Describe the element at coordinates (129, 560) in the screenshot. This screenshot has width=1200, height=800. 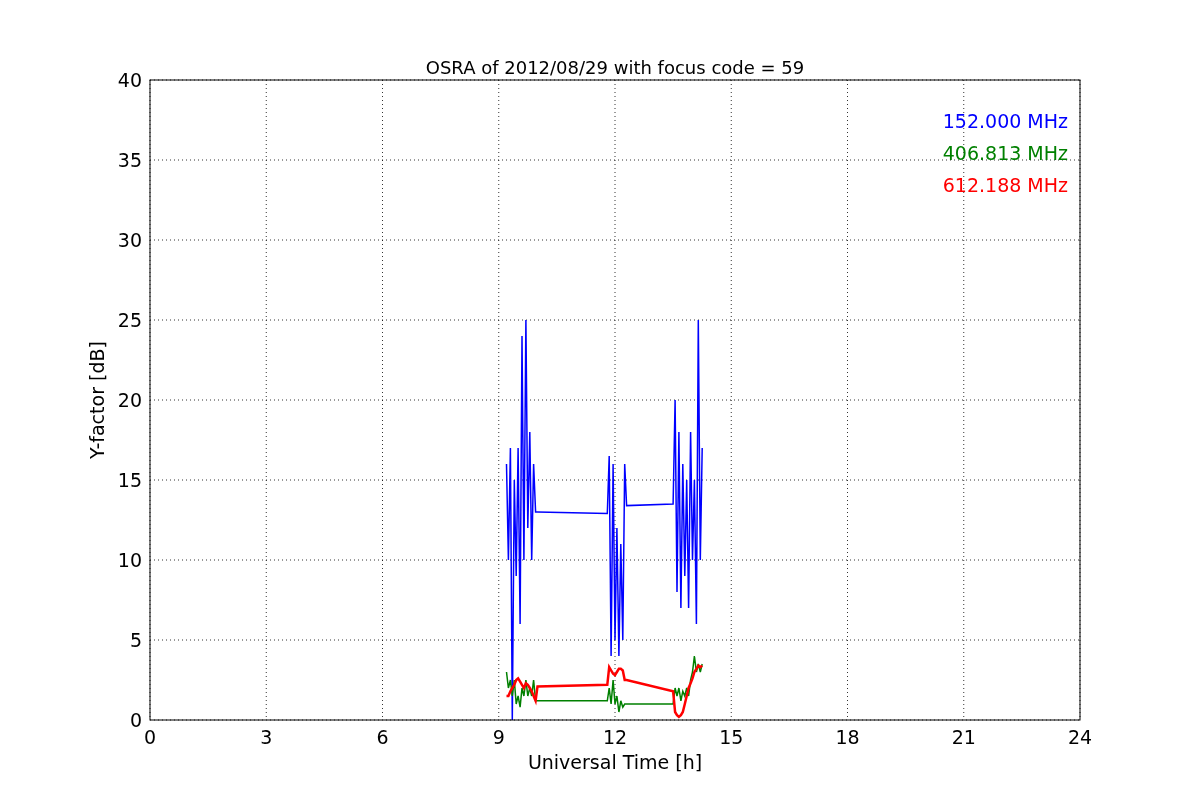
I see `y-tick-label: 10` at that location.